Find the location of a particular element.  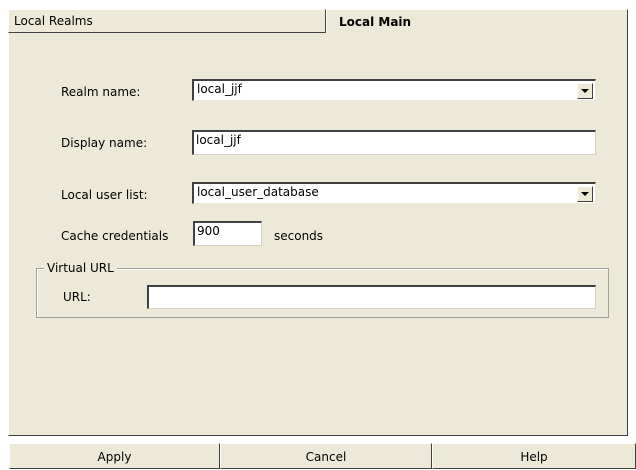

local-user-list-dropdown-button is located at coordinates (585, 194).